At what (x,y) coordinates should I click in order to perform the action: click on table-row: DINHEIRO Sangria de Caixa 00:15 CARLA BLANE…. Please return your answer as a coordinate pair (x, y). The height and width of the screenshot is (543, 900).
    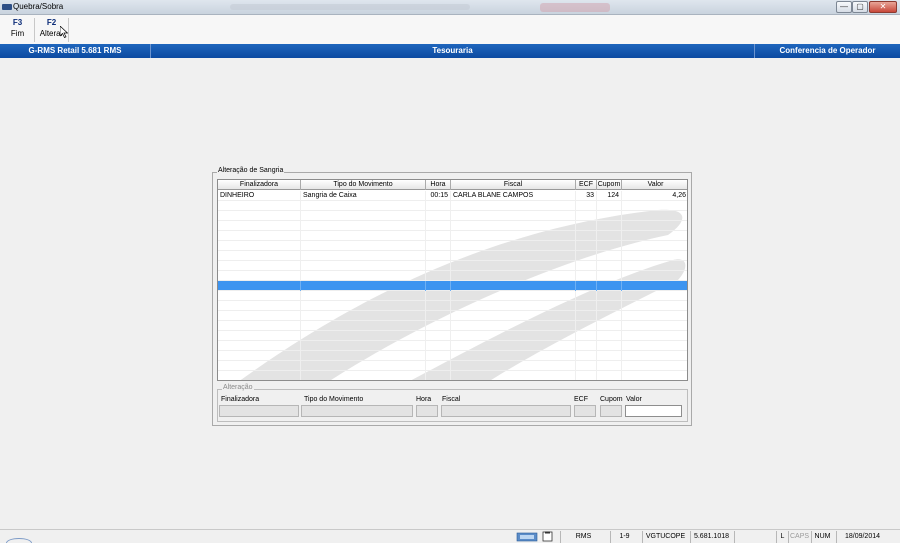
    Looking at the image, I should click on (452, 196).